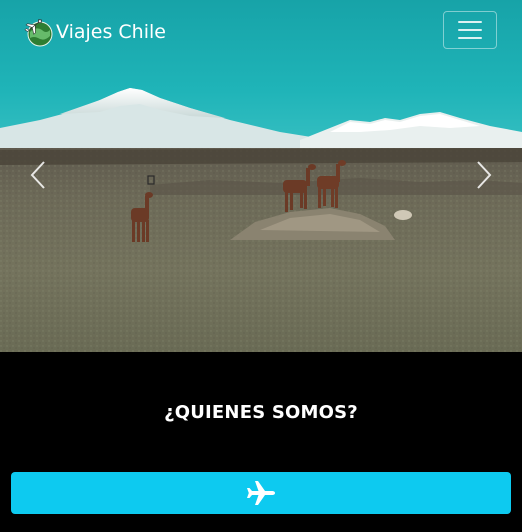 The image size is (522, 532). I want to click on brand-link: Viajes Chile, so click(94, 32).